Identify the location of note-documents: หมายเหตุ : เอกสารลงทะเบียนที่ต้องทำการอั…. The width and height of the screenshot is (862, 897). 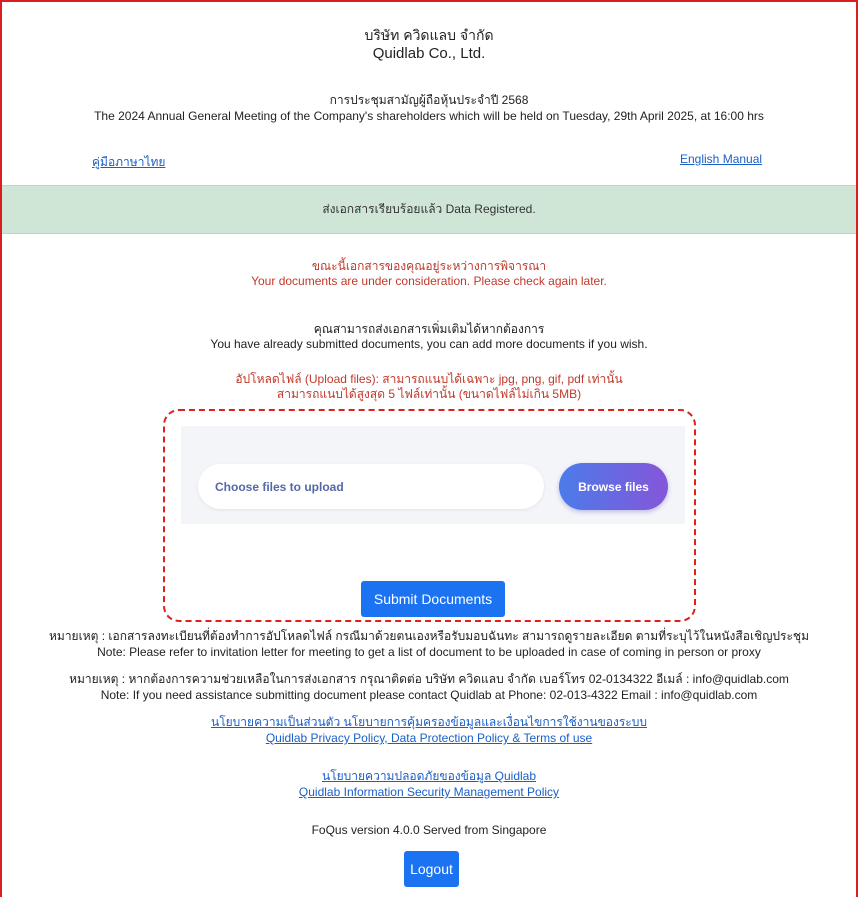
(429, 644).